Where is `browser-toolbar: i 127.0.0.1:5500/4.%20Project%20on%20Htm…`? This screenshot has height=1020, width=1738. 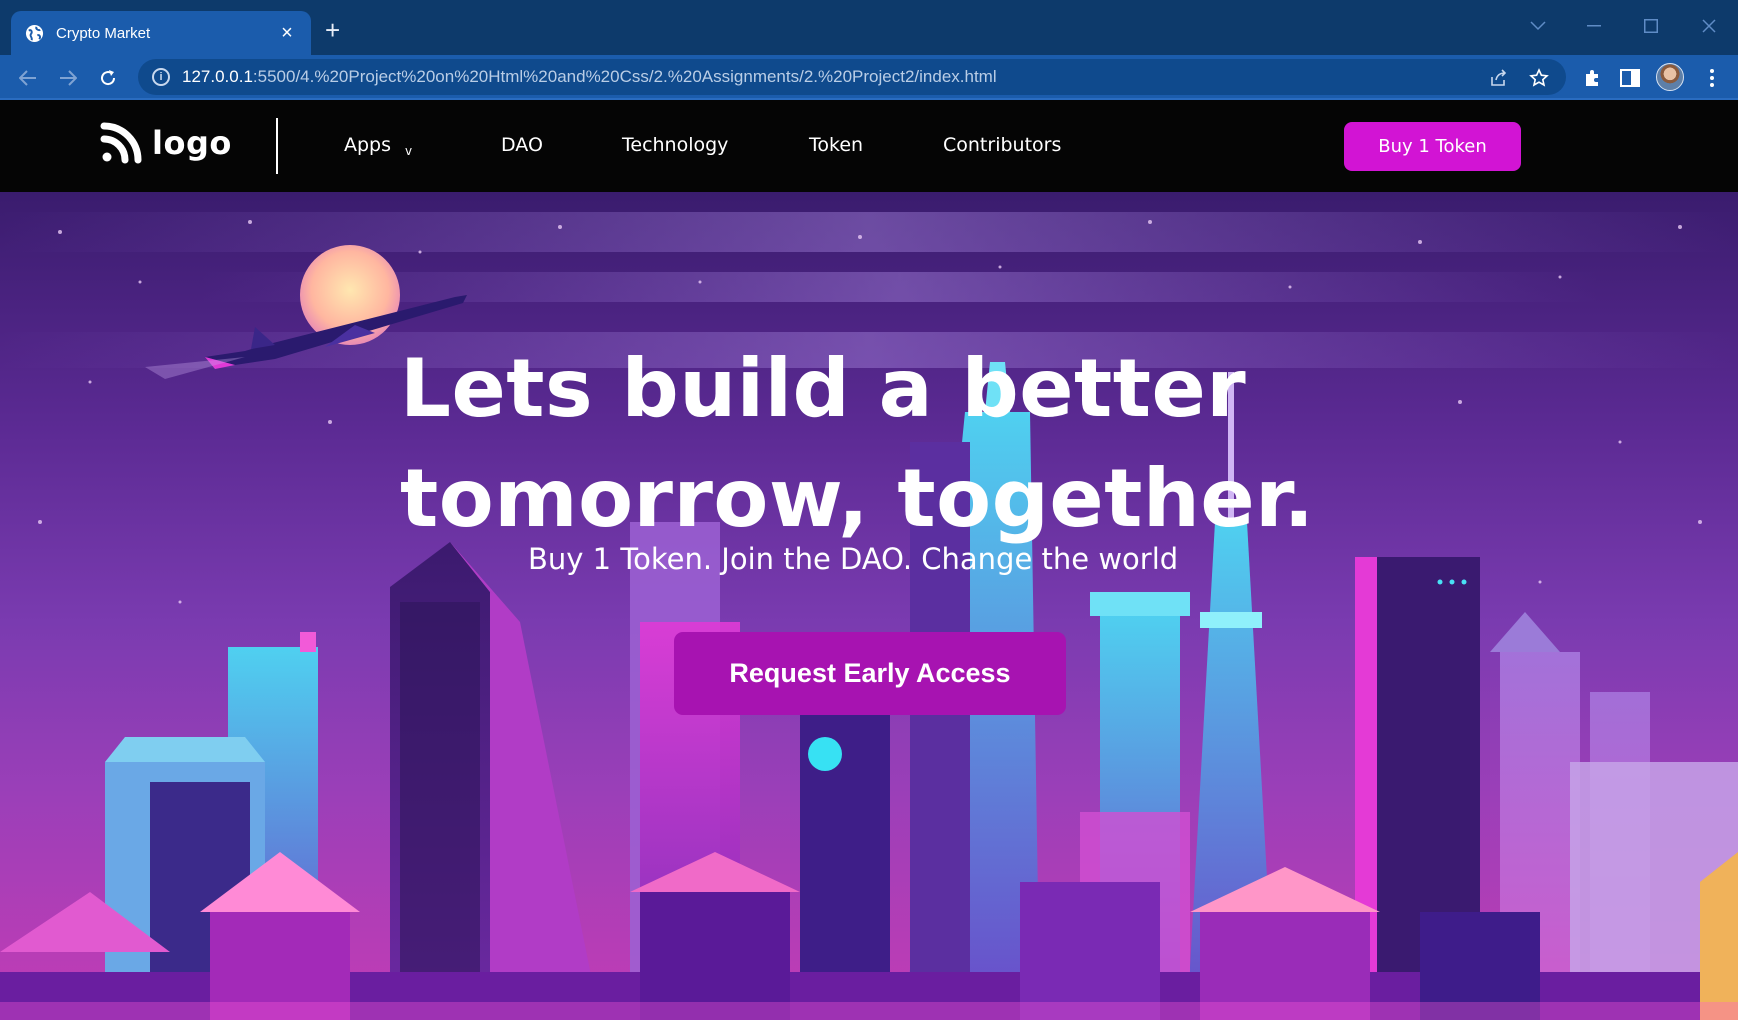
browser-toolbar: i 127.0.0.1:5500/4.%20Project%20on%20Htm… is located at coordinates (869, 77).